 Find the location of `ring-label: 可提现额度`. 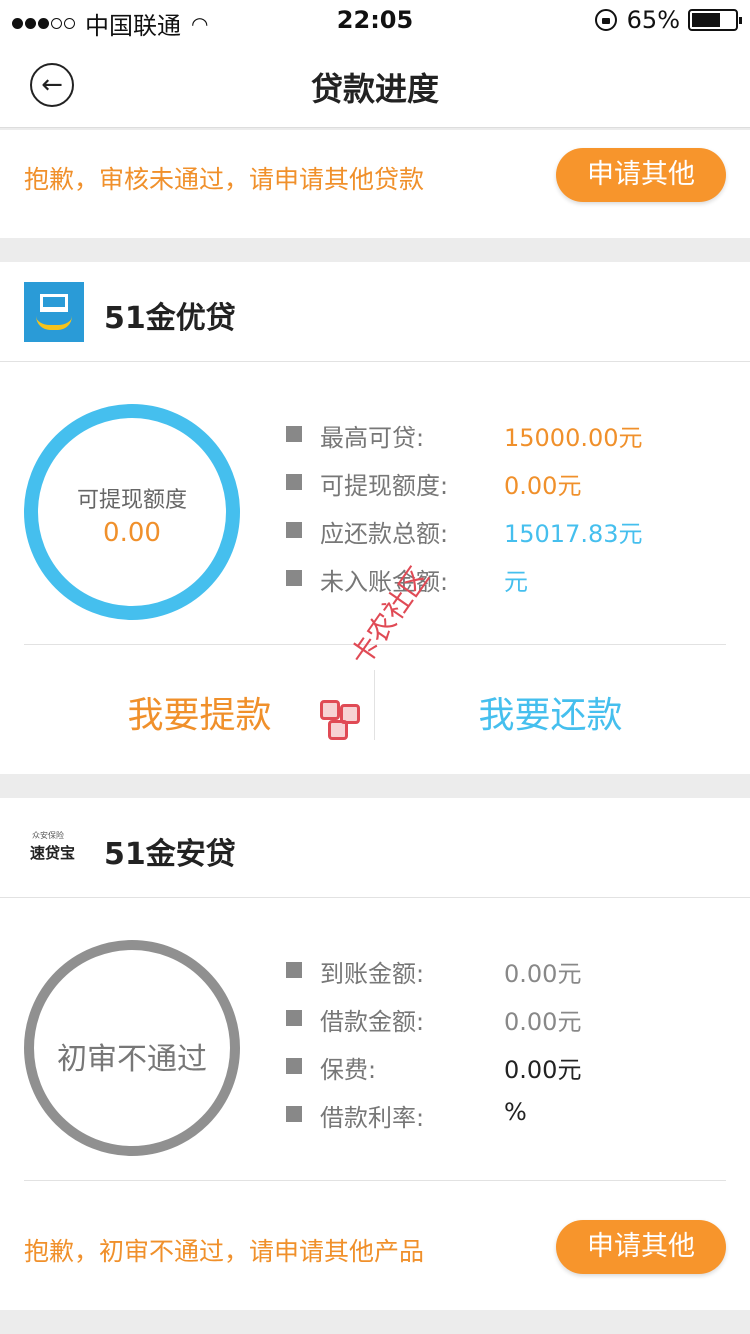

ring-label: 可提现额度 is located at coordinates (131, 500).